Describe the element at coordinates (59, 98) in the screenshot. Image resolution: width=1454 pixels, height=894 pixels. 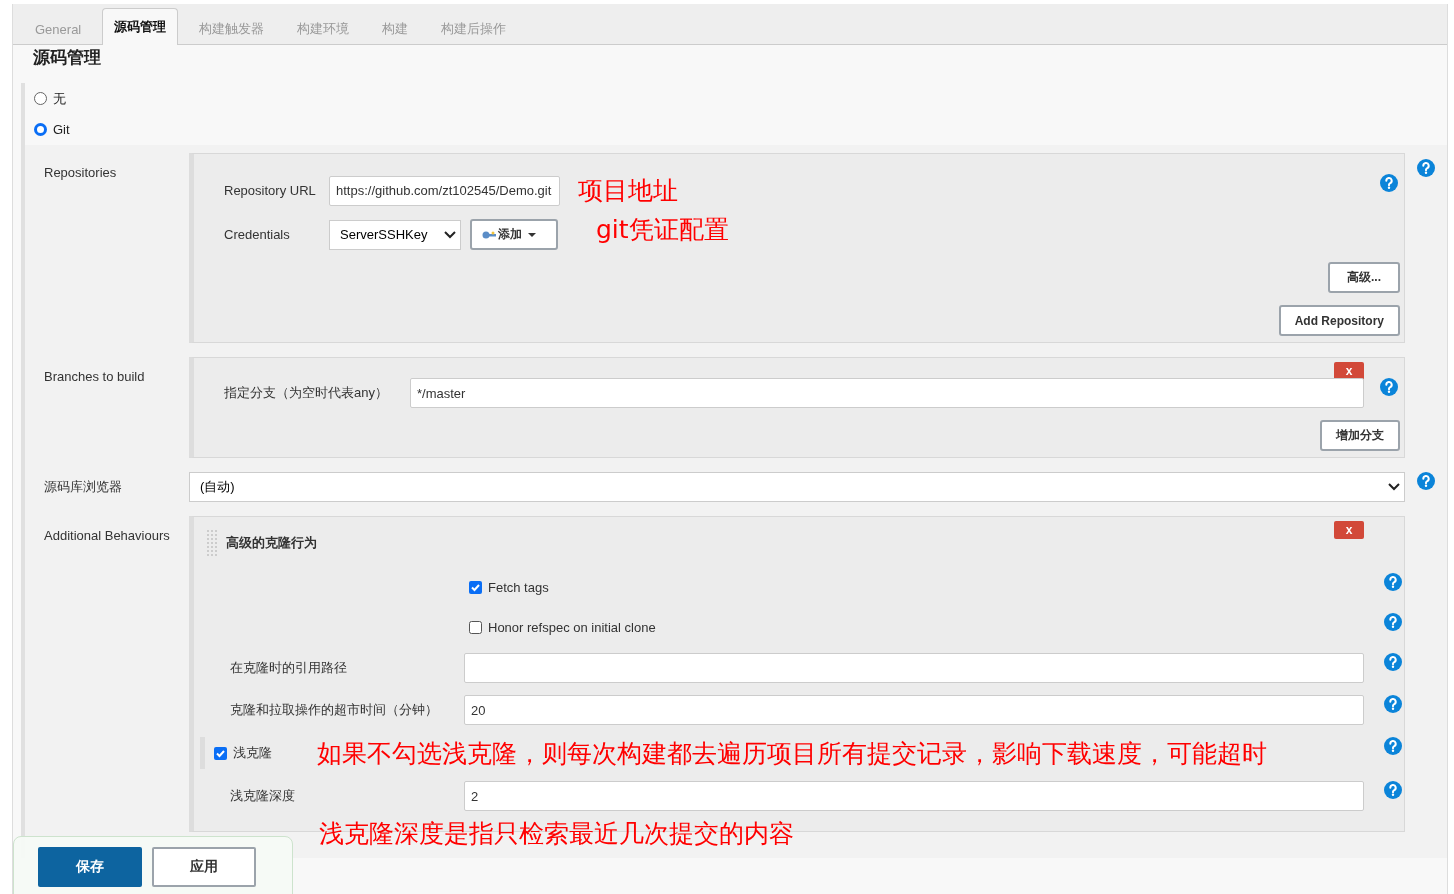
I see `radio-label: 无` at that location.